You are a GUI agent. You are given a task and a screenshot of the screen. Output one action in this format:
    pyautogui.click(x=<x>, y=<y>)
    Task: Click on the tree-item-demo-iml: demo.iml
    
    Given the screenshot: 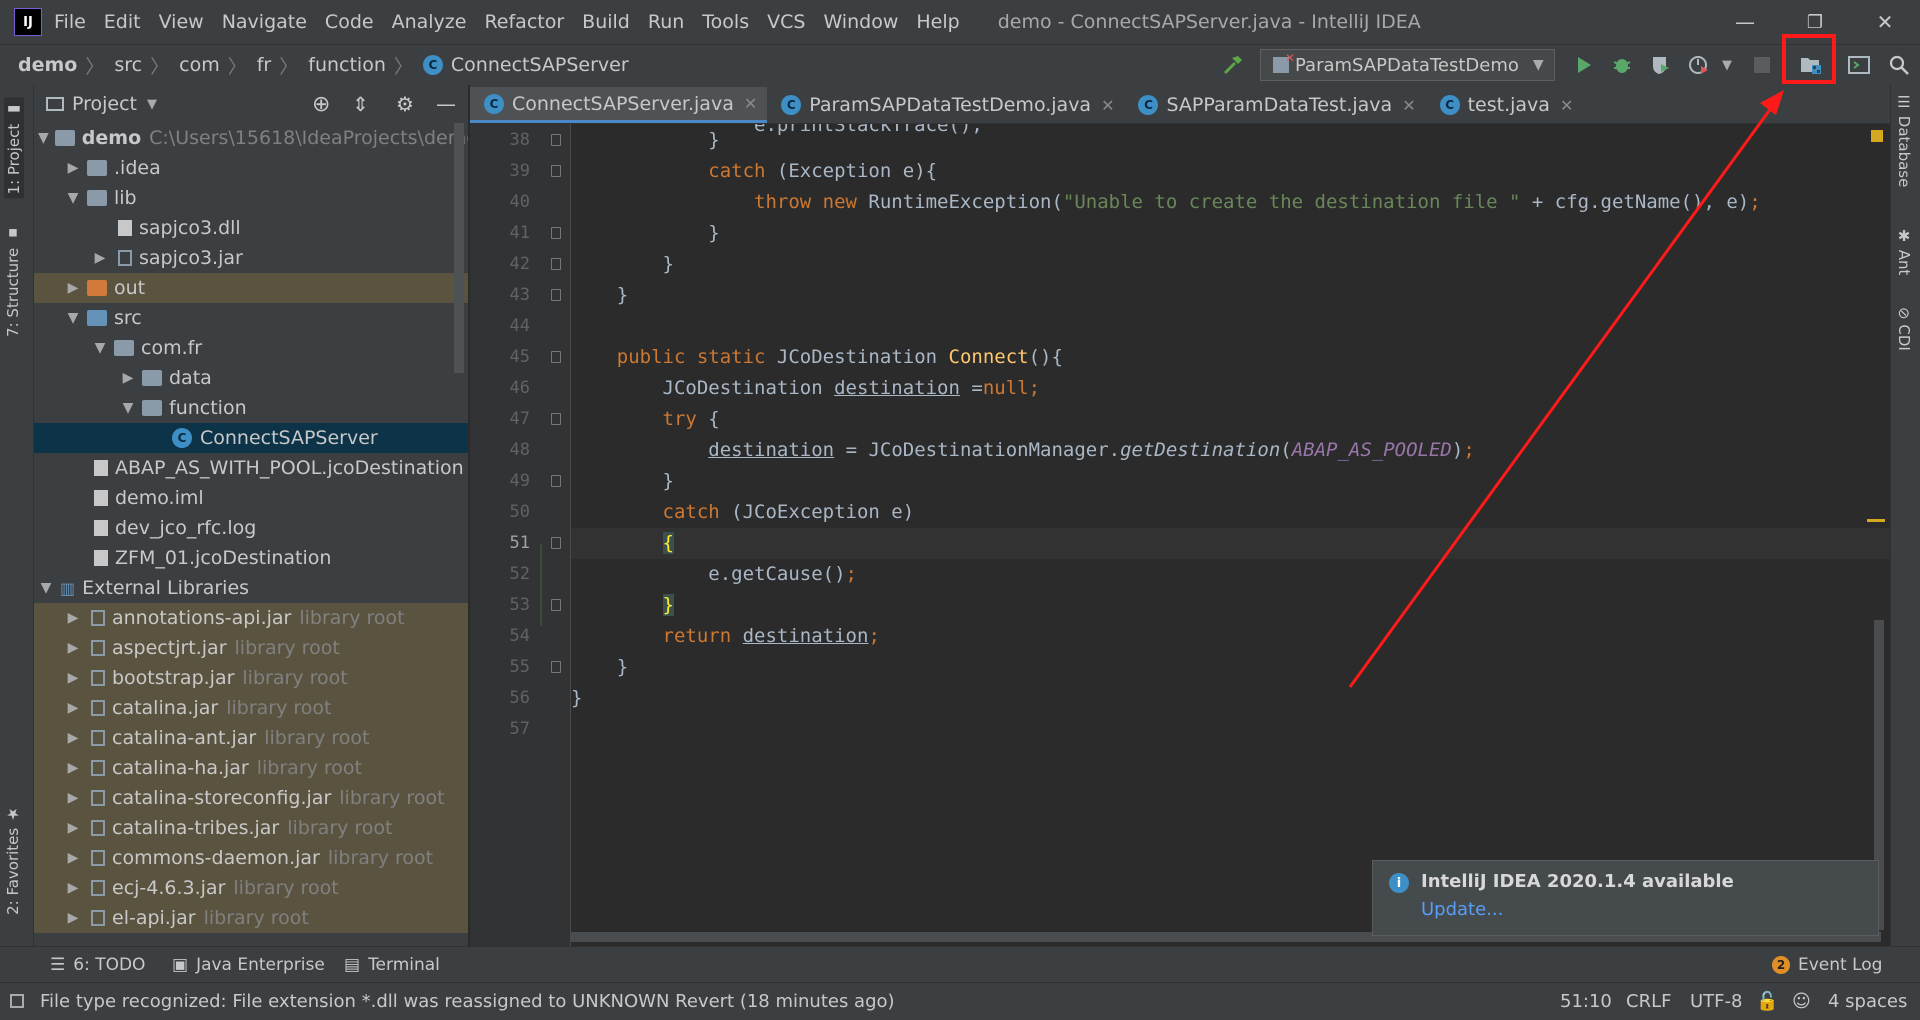 What is the action you would take?
    pyautogui.click(x=251, y=498)
    